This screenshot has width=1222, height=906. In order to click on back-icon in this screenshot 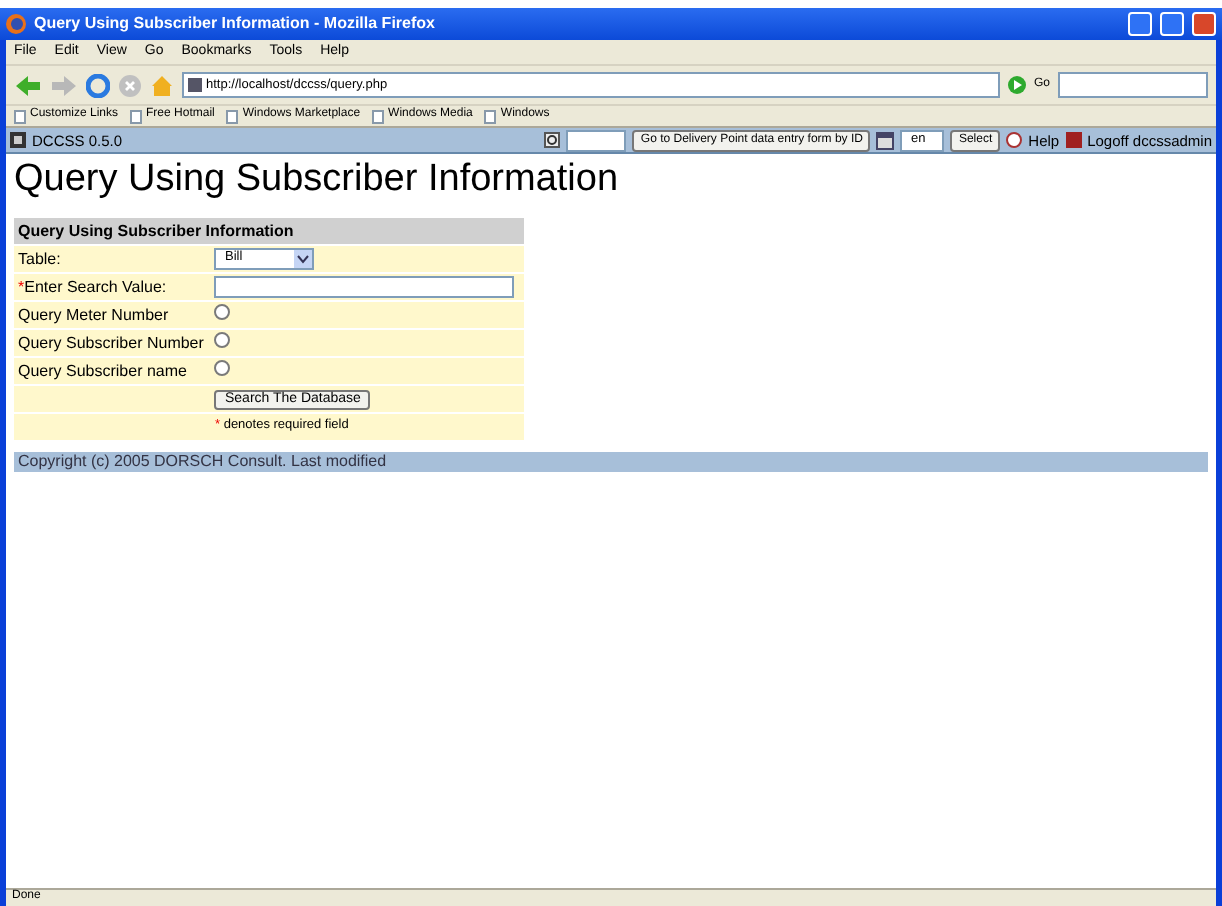, I will do `click(28, 85)`.